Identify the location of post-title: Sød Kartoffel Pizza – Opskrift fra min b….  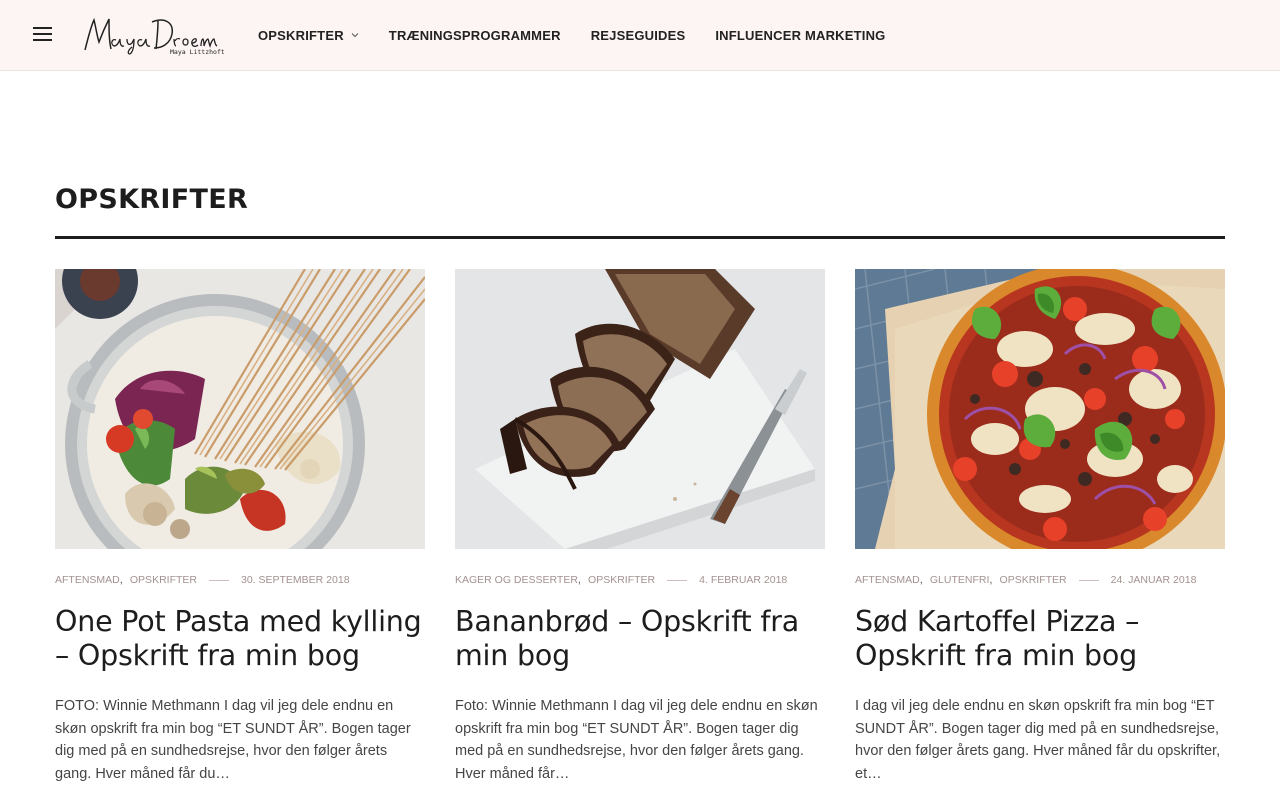
(1040, 639).